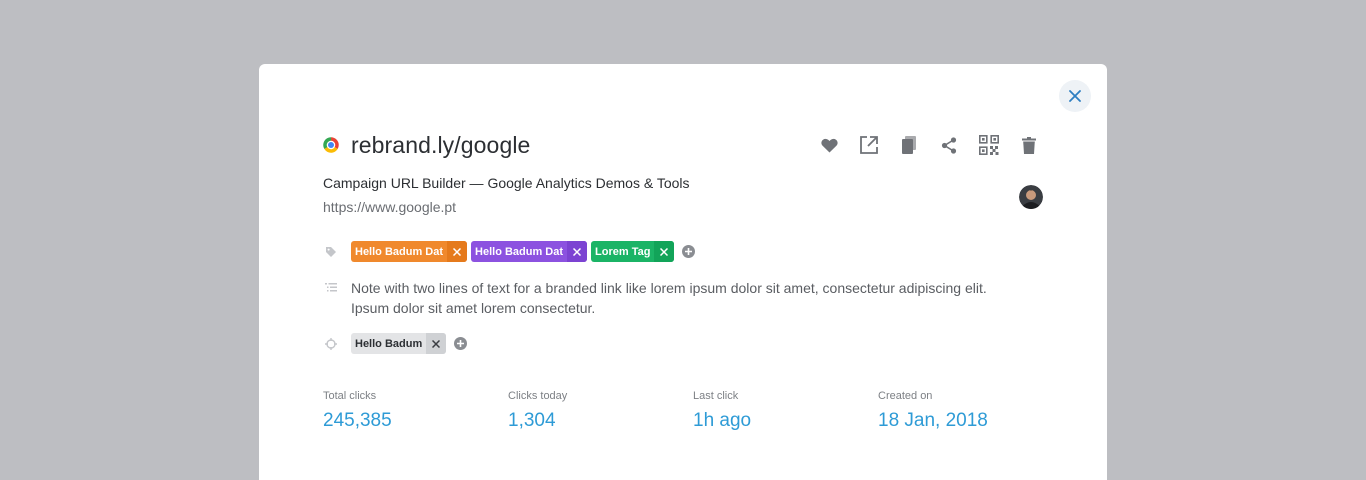 Image resolution: width=1366 pixels, height=480 pixels. What do you see at coordinates (331, 287) in the screenshot?
I see `note-icon` at bounding box center [331, 287].